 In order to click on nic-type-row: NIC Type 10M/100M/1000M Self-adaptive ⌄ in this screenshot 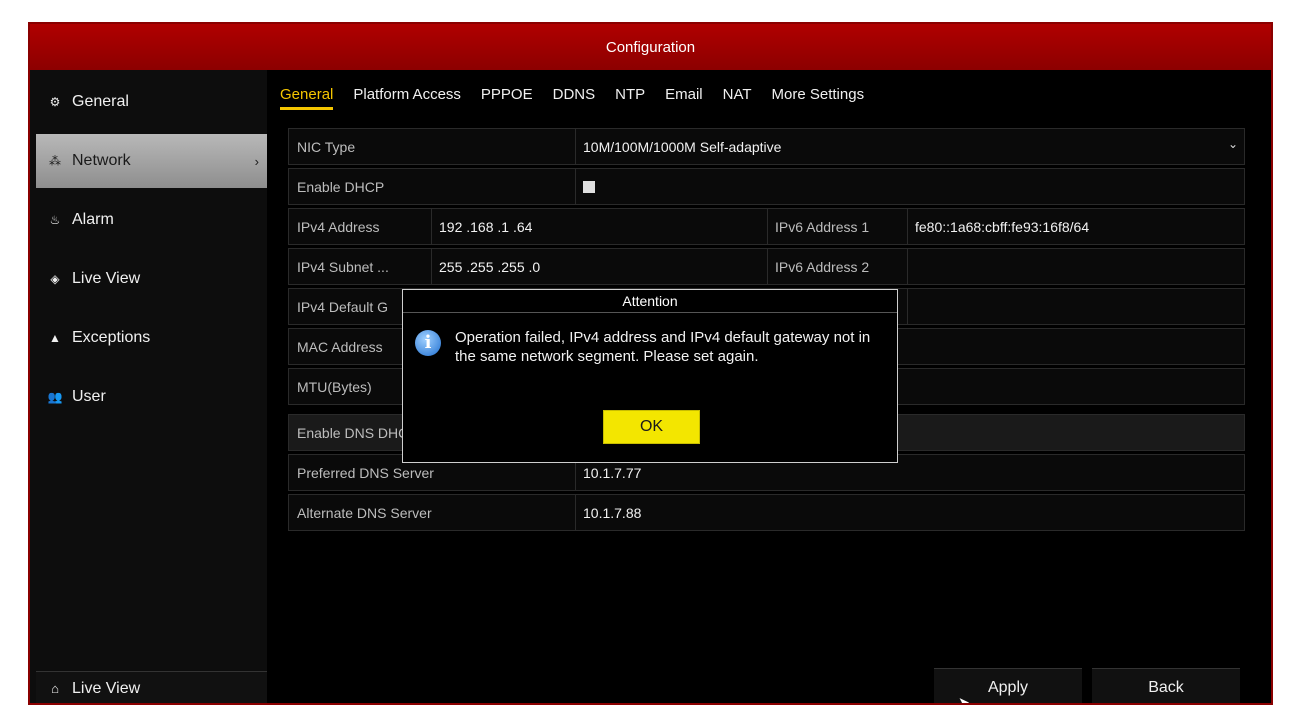, I will do `click(766, 146)`.